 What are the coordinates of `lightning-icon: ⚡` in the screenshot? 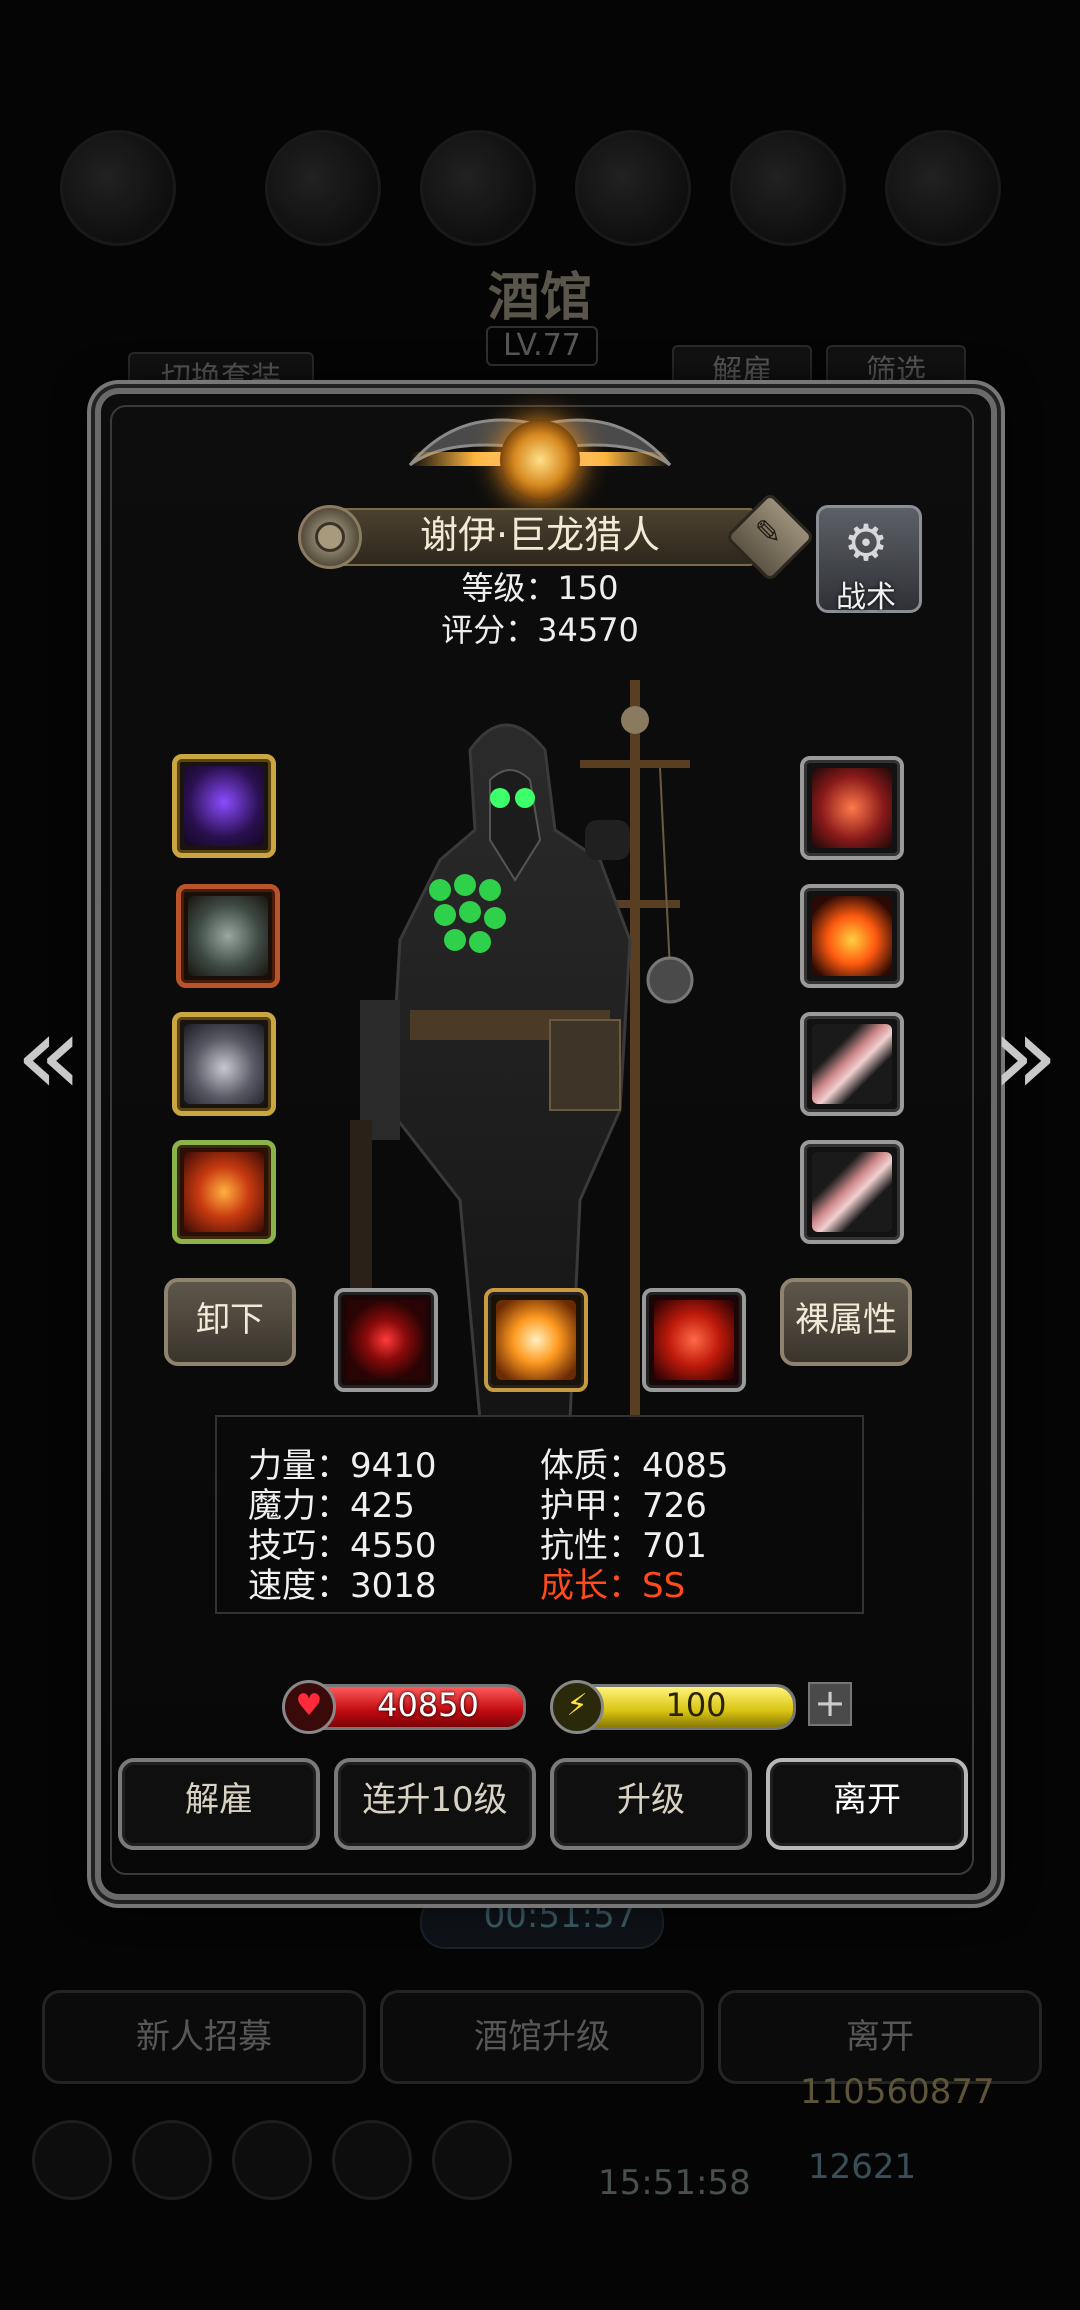 It's located at (577, 1707).